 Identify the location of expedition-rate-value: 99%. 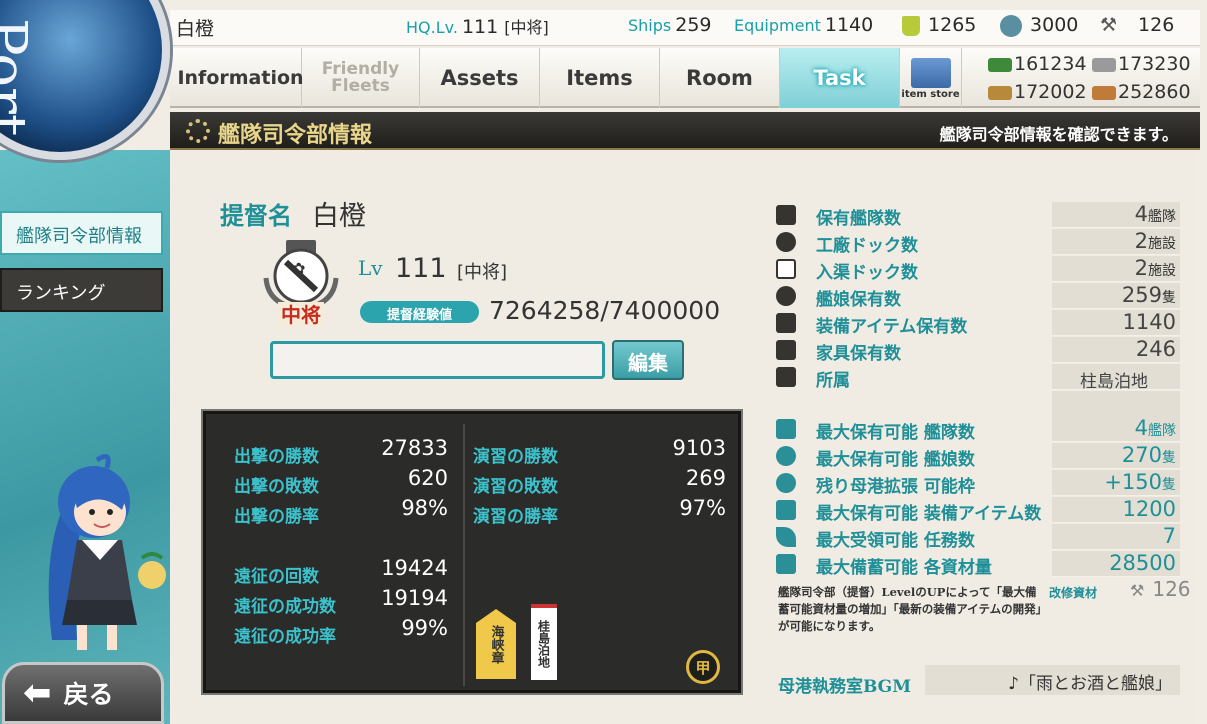
(424, 628).